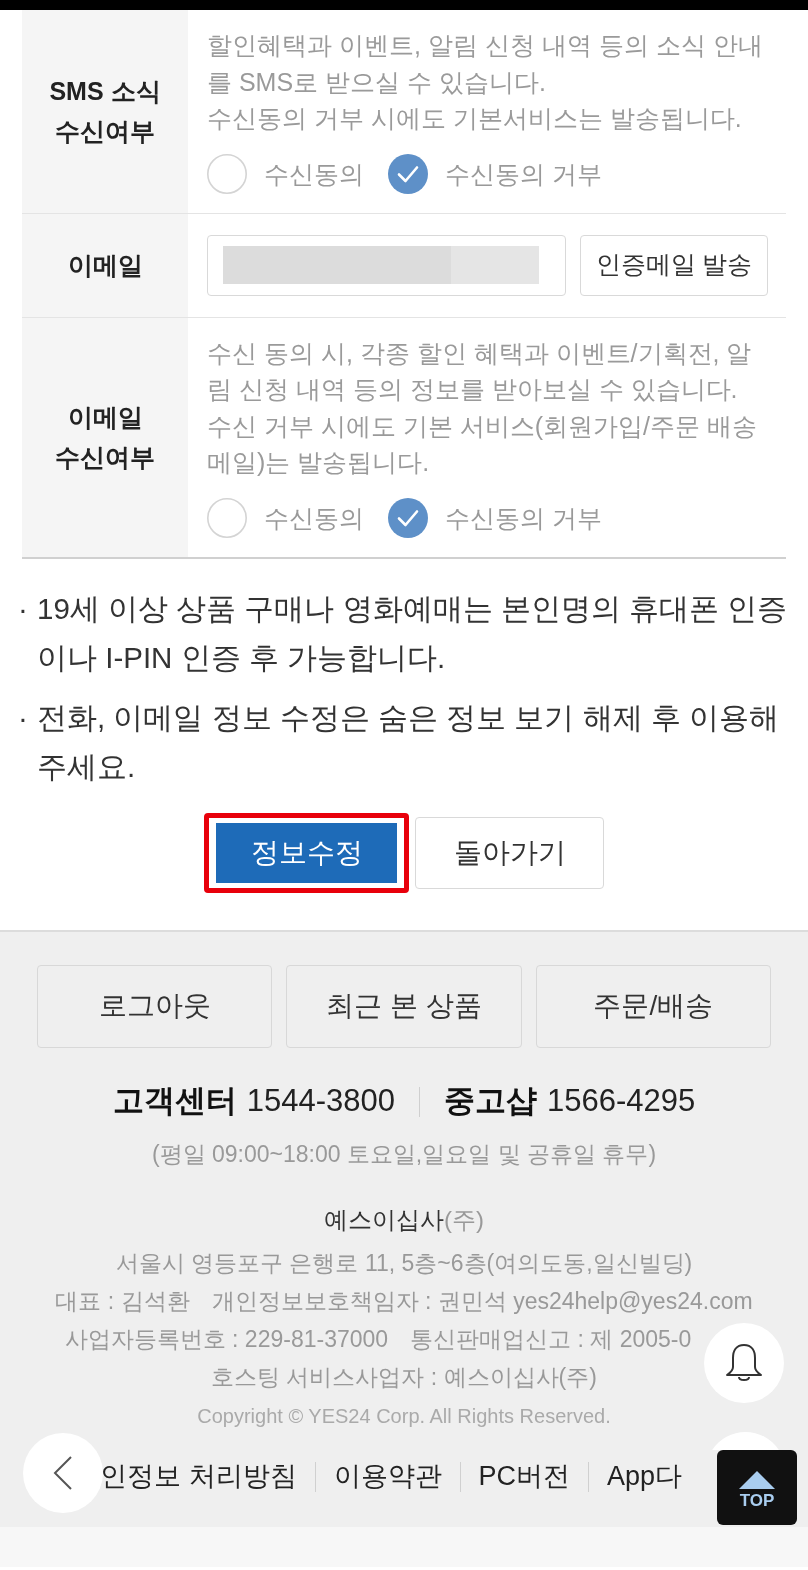  I want to click on email-field, so click(386, 265).